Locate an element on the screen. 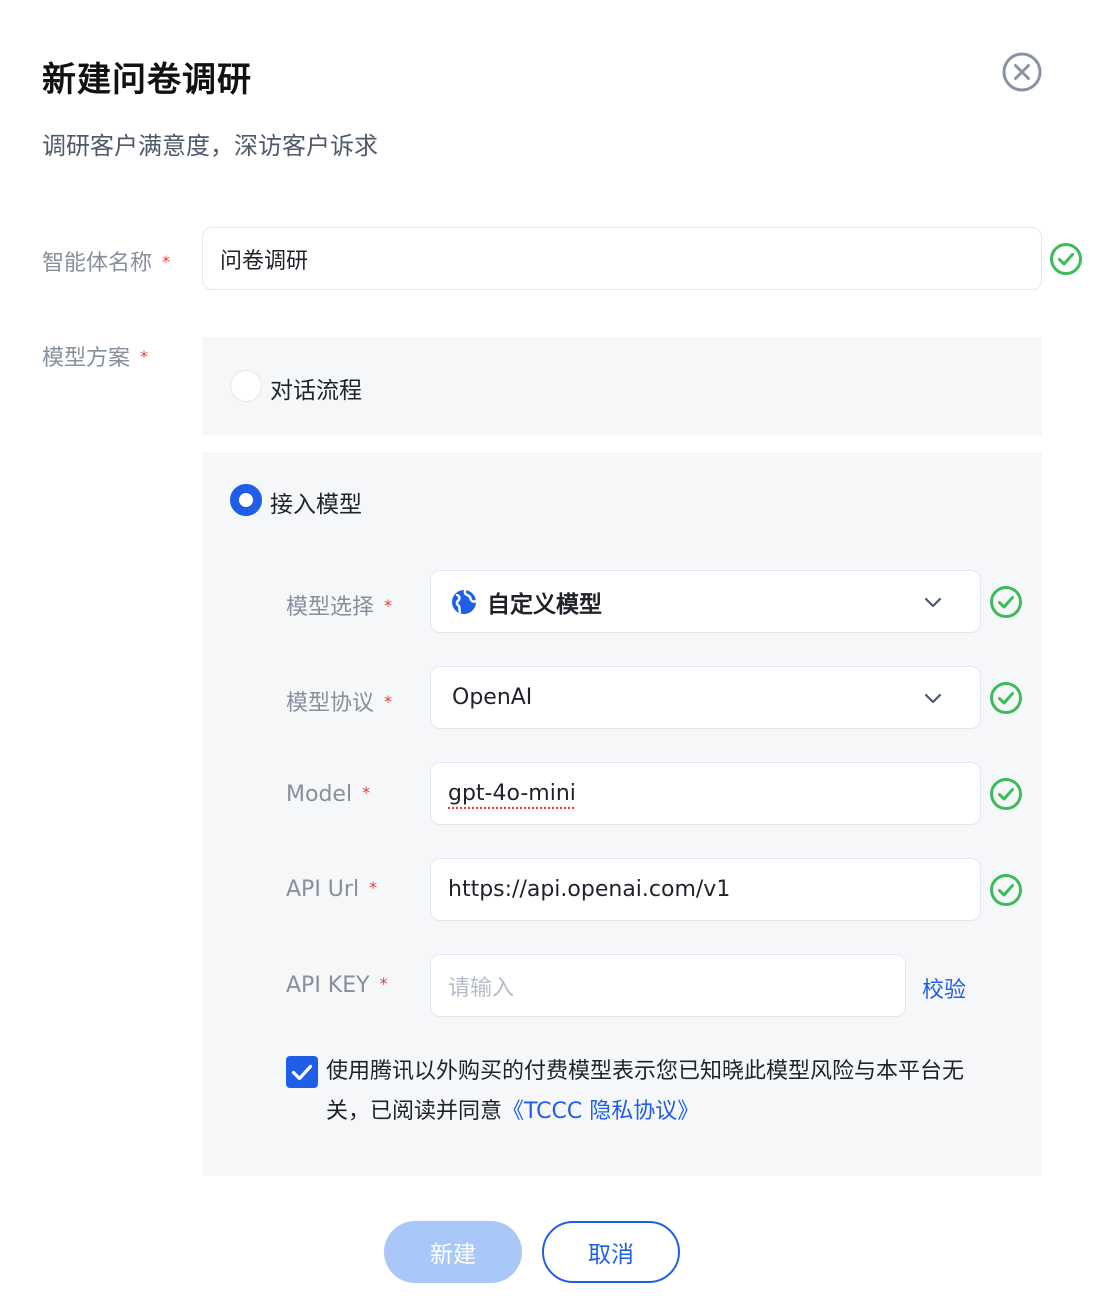 This screenshot has height=1306, width=1098. model-protocol-label: 模型协议 * is located at coordinates (339, 703).